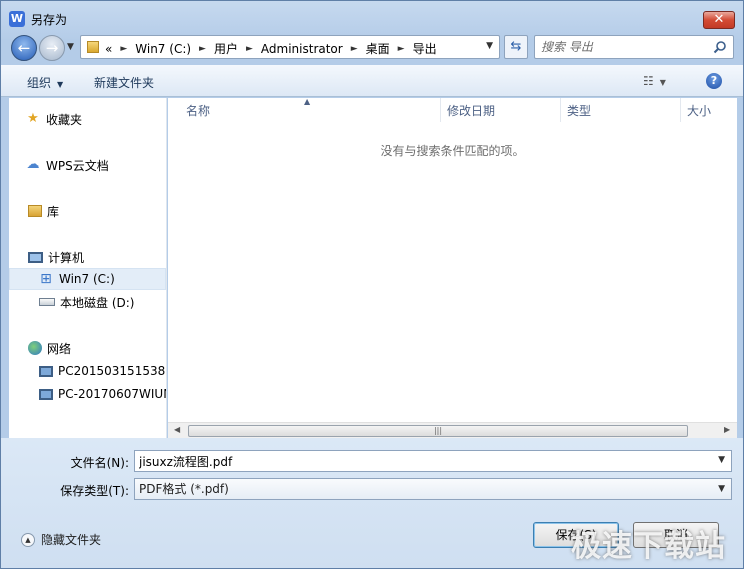 The width and height of the screenshot is (744, 569). What do you see at coordinates (302, 49) in the screenshot?
I see `breadcrumb-item: Administrator` at bounding box center [302, 49].